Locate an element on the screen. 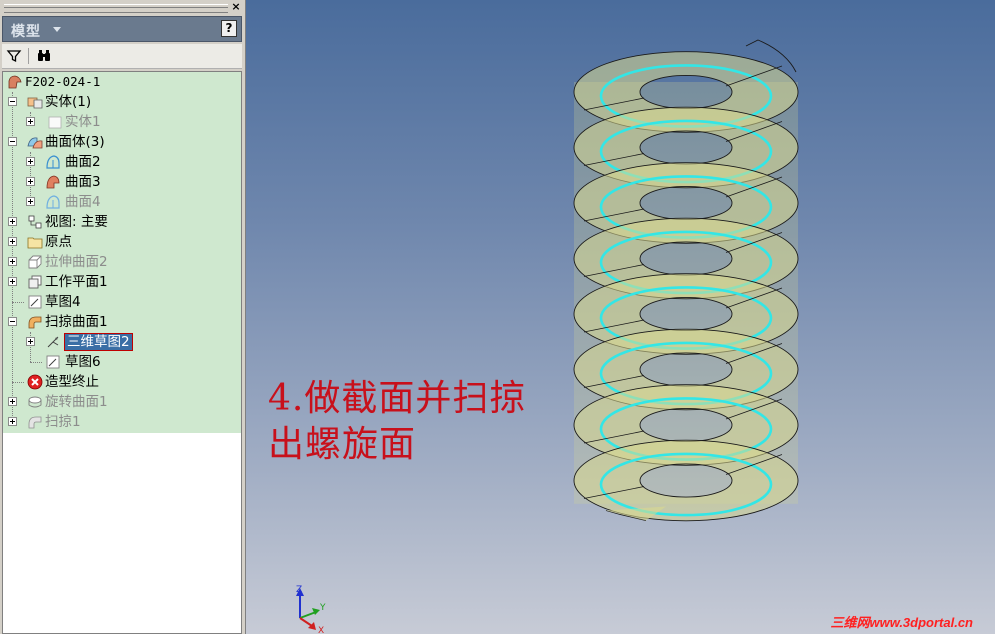 The height and width of the screenshot is (634, 995). stop-icon is located at coordinates (35, 382).